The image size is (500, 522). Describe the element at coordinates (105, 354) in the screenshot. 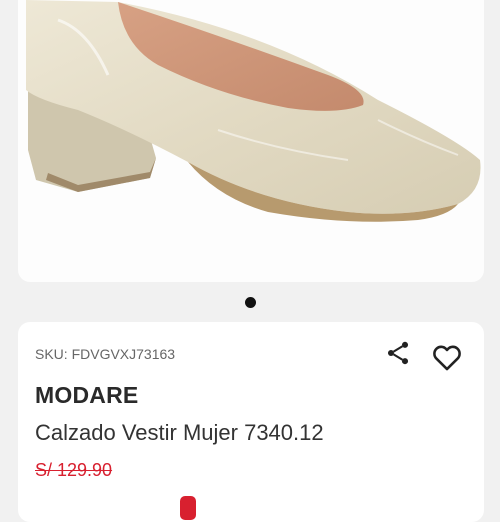

I see `product-sku: SKU: FDVGVXJ73163` at that location.